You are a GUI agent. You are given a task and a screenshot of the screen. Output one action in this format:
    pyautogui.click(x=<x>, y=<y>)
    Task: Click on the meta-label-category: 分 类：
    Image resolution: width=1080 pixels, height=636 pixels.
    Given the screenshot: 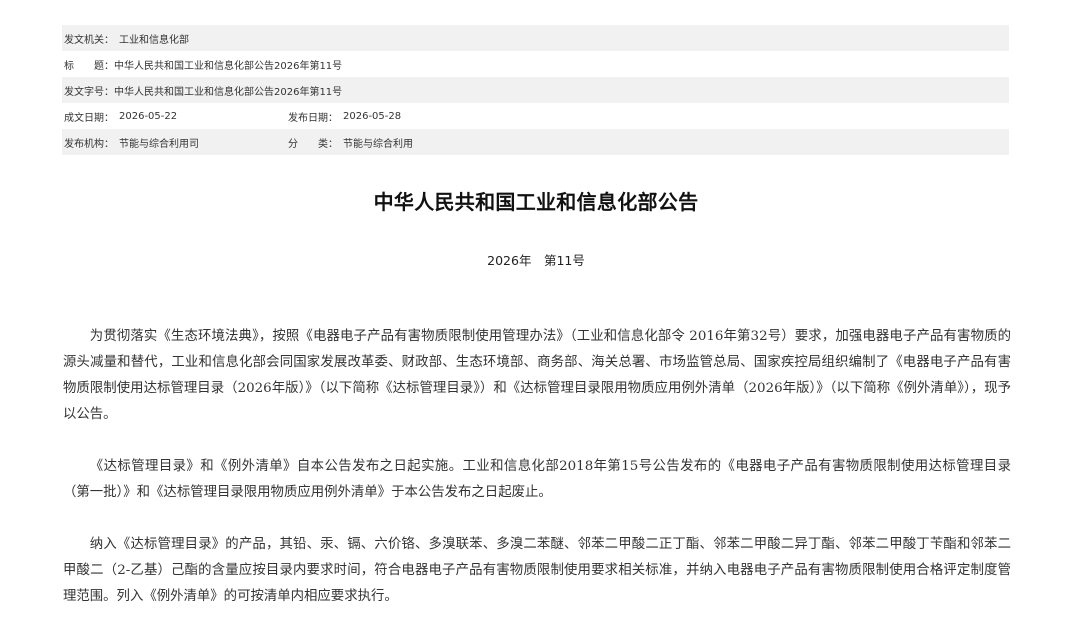 What is the action you would take?
    pyautogui.click(x=313, y=144)
    